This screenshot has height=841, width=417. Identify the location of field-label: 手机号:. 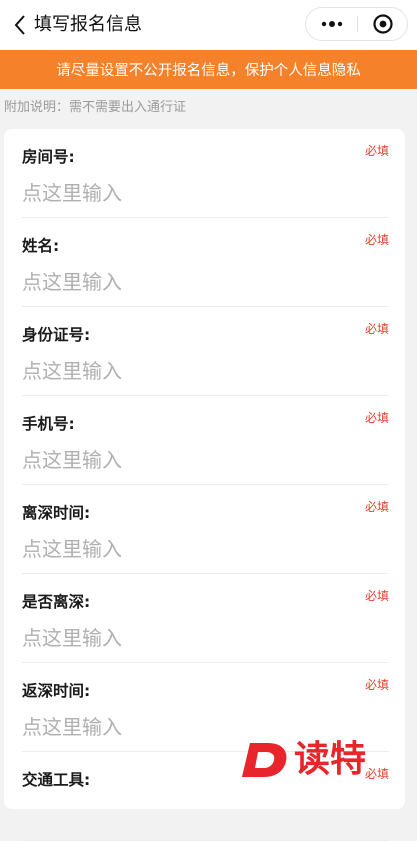
(48, 424).